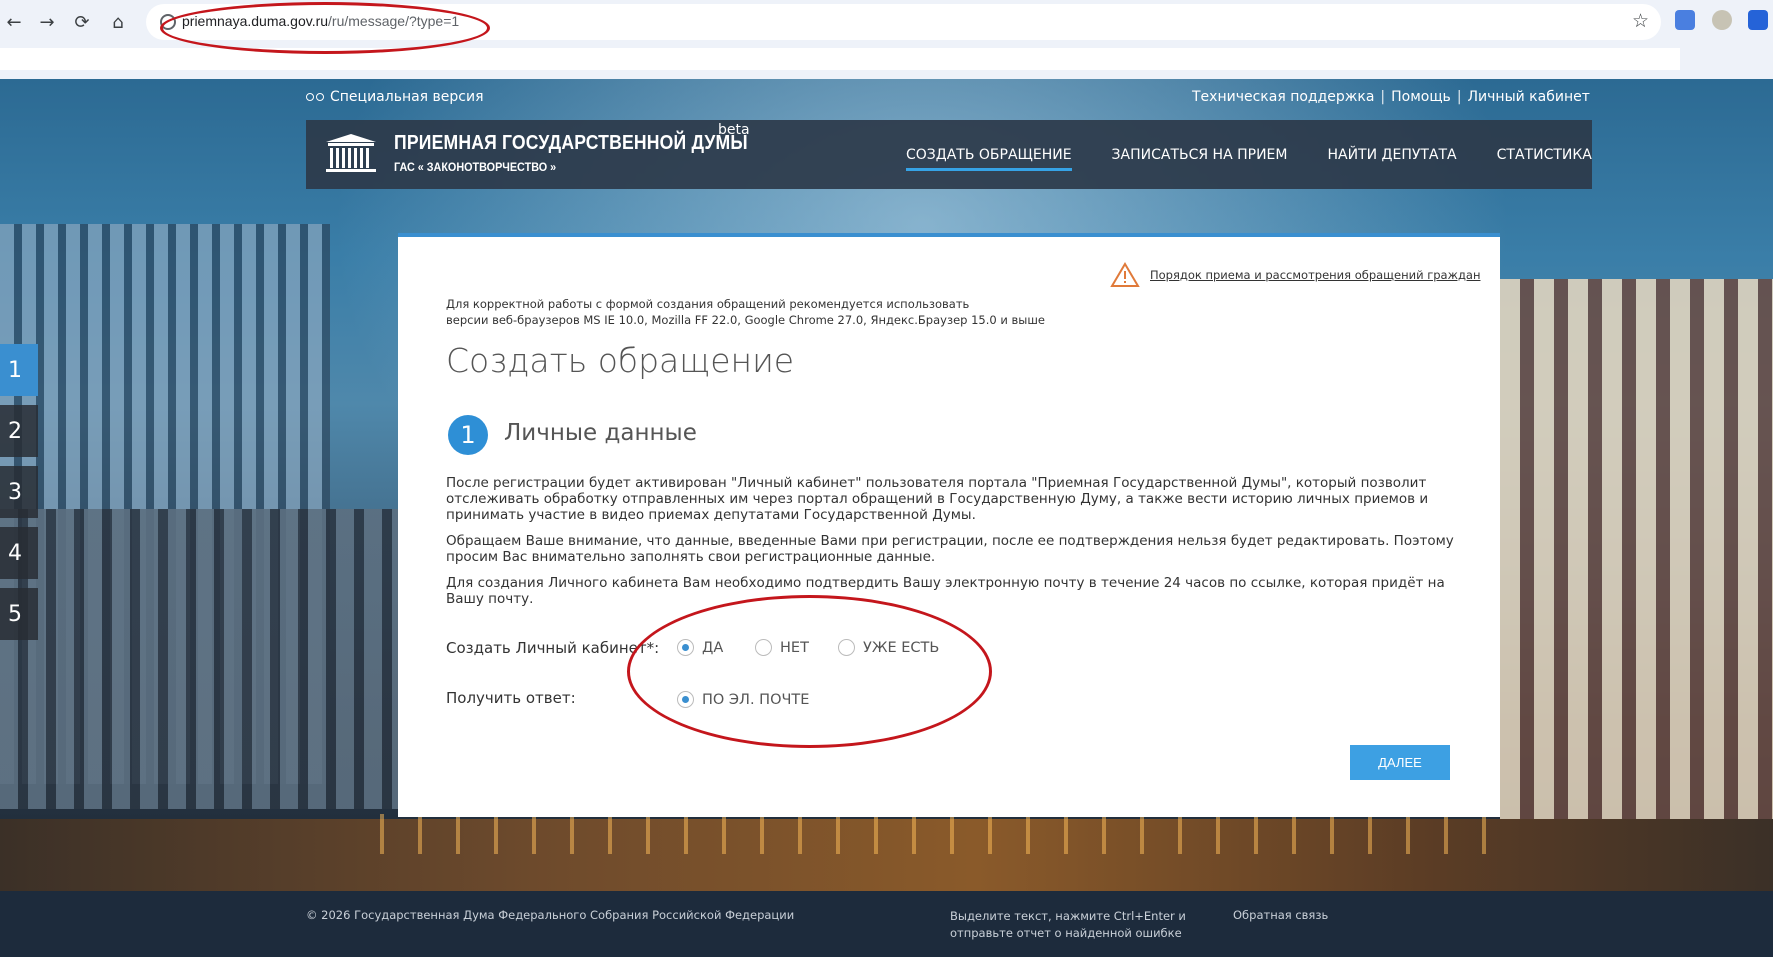 The image size is (1773, 957). Describe the element at coordinates (700, 647) in the screenshot. I see `radio-create-yes: ДА` at that location.